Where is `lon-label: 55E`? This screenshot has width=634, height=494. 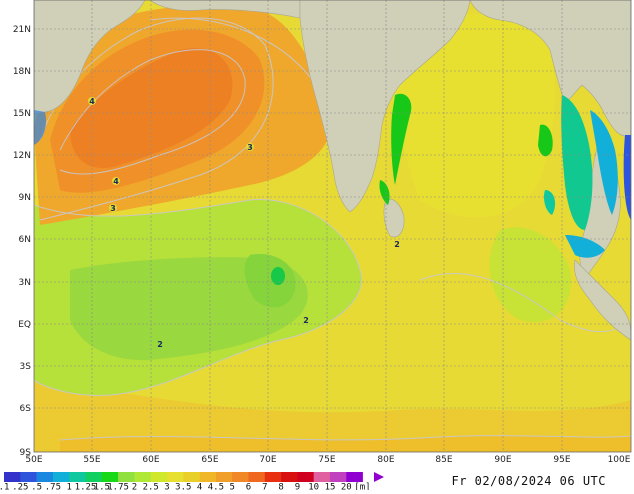 lon-label: 55E is located at coordinates (91, 460).